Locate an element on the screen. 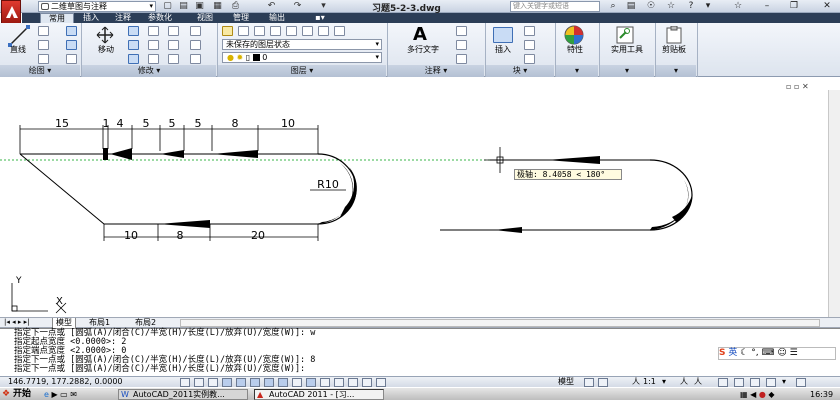 The height and width of the screenshot is (400, 840). layer-previous-icon is located at coordinates (323, 31).